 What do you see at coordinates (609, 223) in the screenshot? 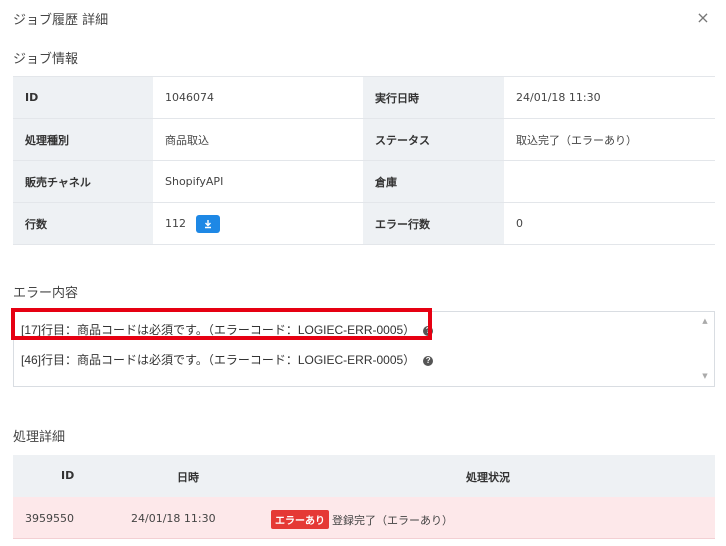
I see `info-value: 0` at bounding box center [609, 223].